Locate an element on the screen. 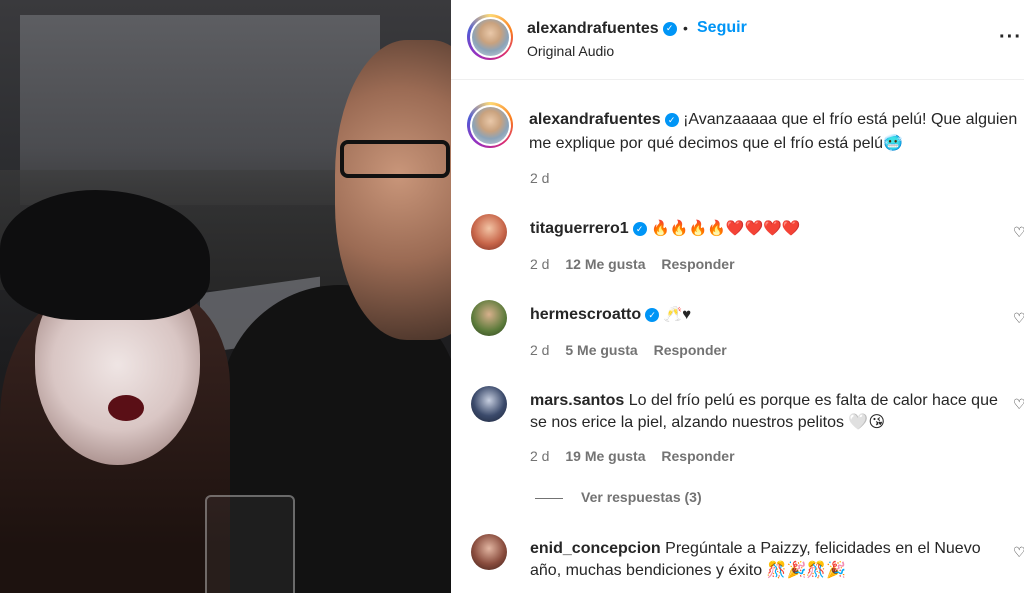 This screenshot has width=1024, height=593. comment-meta: 2 d 5 Me gusta Responder is located at coordinates (634, 350).